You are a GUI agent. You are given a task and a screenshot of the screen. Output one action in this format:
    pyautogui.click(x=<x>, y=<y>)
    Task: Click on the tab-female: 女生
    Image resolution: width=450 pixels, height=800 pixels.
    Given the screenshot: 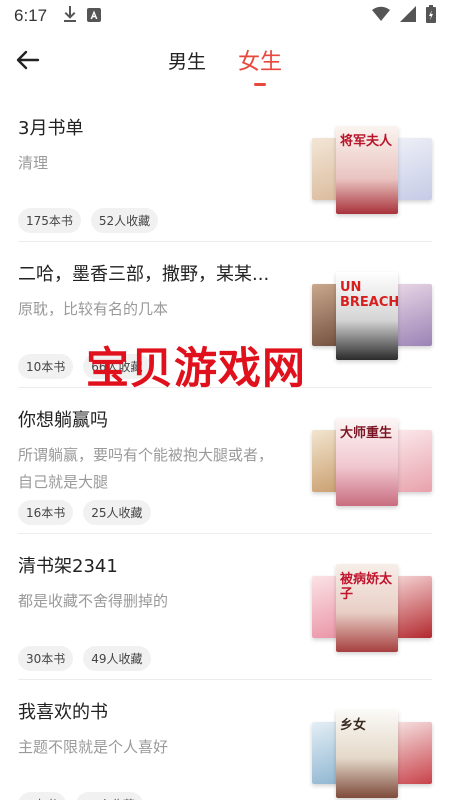 What is the action you would take?
    pyautogui.click(x=260, y=65)
    